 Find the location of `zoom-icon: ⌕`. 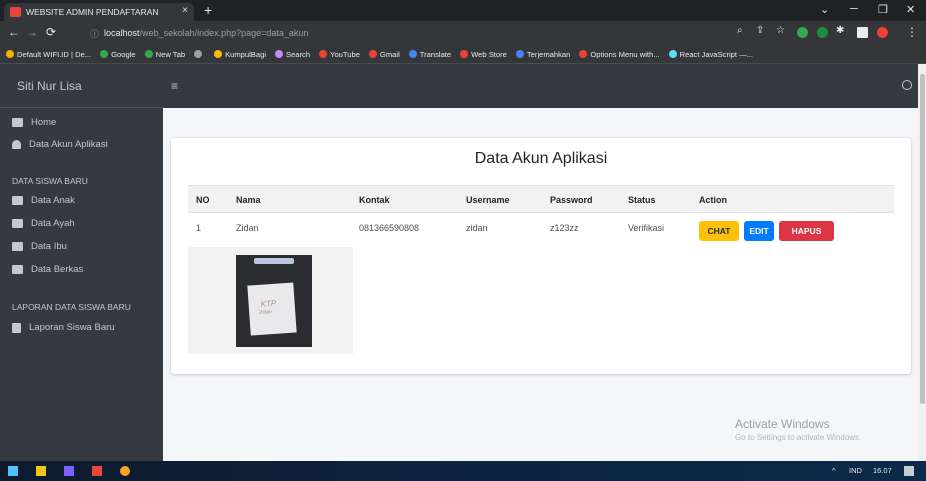

zoom-icon: ⌕ is located at coordinates (740, 30).